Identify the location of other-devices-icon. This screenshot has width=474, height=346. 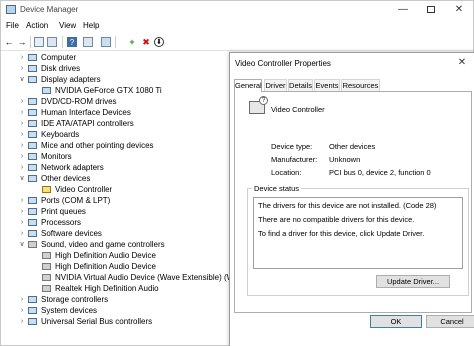
(32, 178).